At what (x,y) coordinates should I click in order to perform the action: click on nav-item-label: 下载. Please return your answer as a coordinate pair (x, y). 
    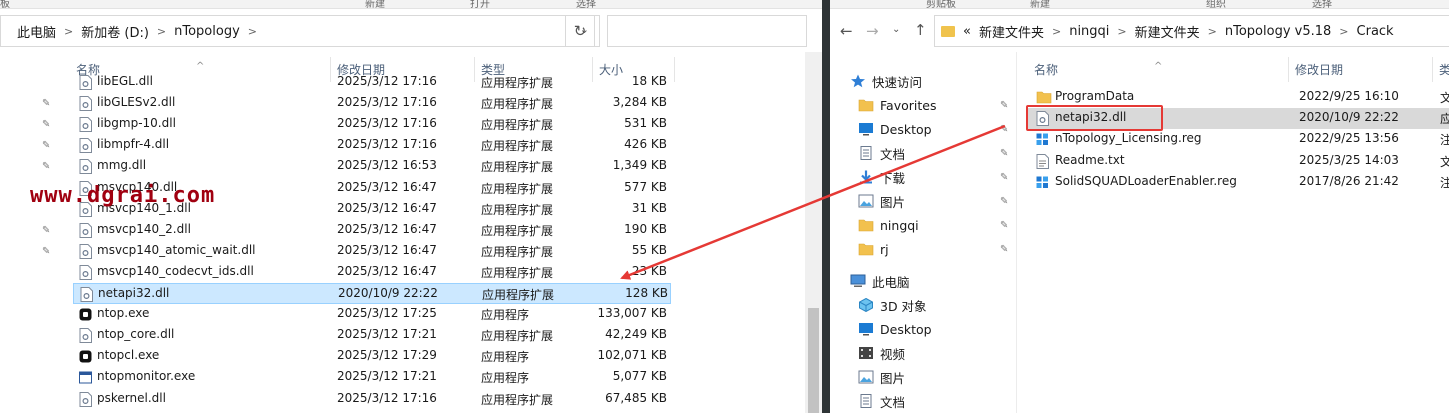
    Looking at the image, I should click on (893, 178).